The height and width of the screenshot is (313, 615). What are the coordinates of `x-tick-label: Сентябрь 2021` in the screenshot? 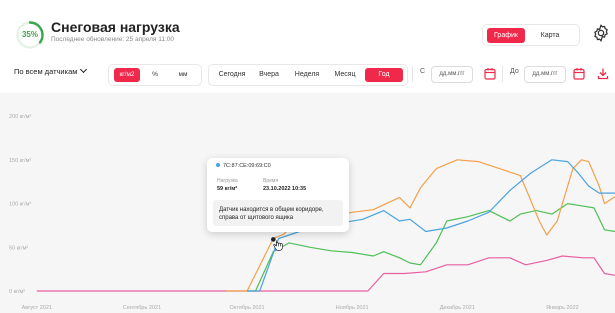 It's located at (142, 308).